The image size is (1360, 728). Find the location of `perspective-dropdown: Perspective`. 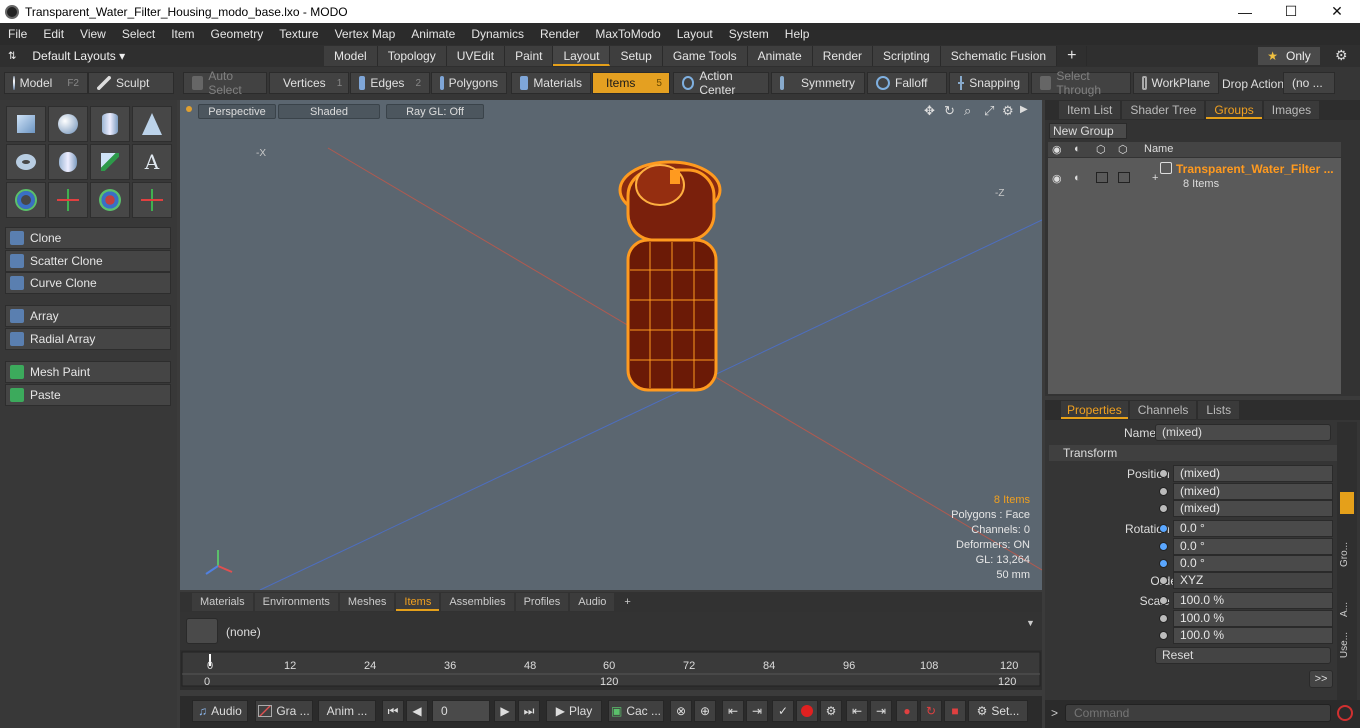

perspective-dropdown: Perspective is located at coordinates (237, 111).